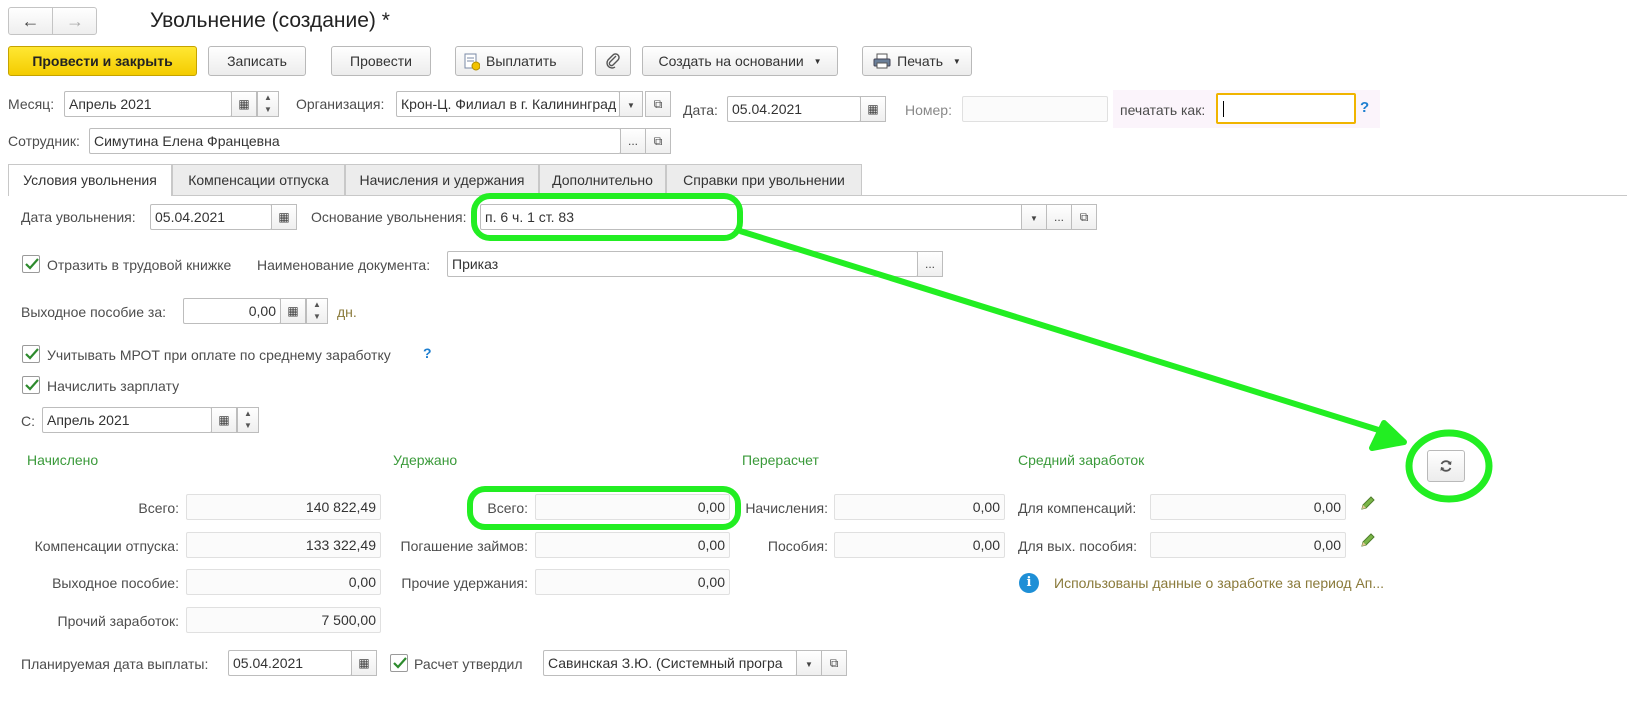 This screenshot has width=1627, height=721. Describe the element at coordinates (284, 217) in the screenshot. I see `dismissal-date-calendar-button: ▦` at that location.